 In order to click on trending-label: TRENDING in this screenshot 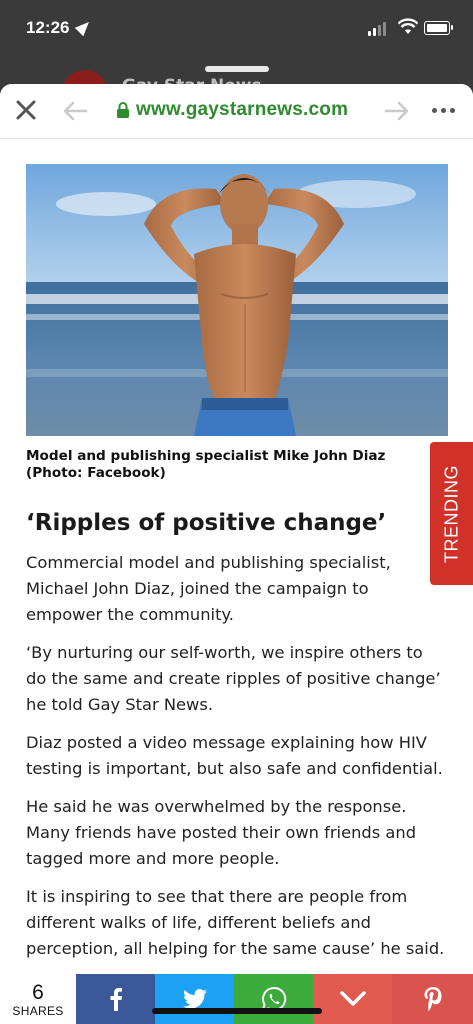, I will do `click(451, 513)`.